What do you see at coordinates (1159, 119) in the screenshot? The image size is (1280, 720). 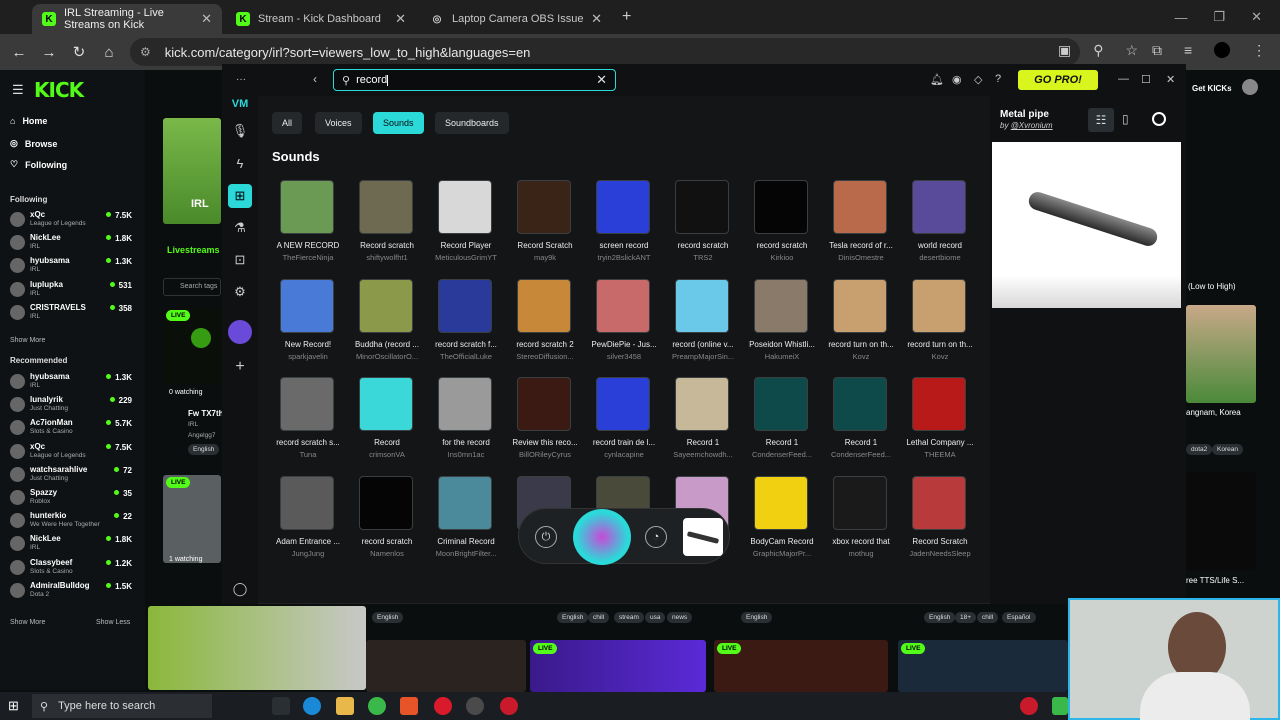 I see `record-icon` at bounding box center [1159, 119].